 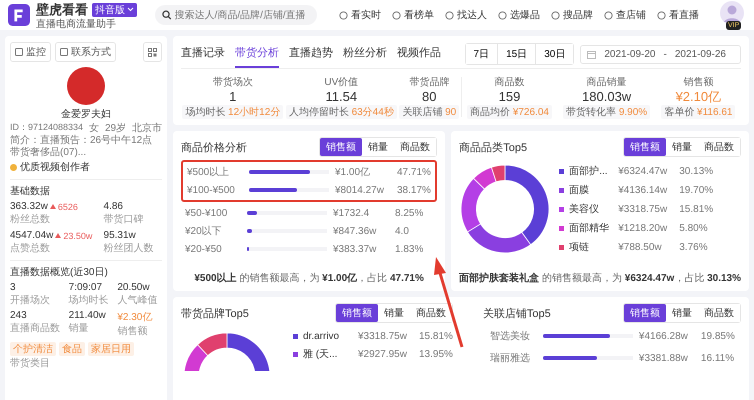 I want to click on card-title: 商品品类Top5, so click(x=493, y=147).